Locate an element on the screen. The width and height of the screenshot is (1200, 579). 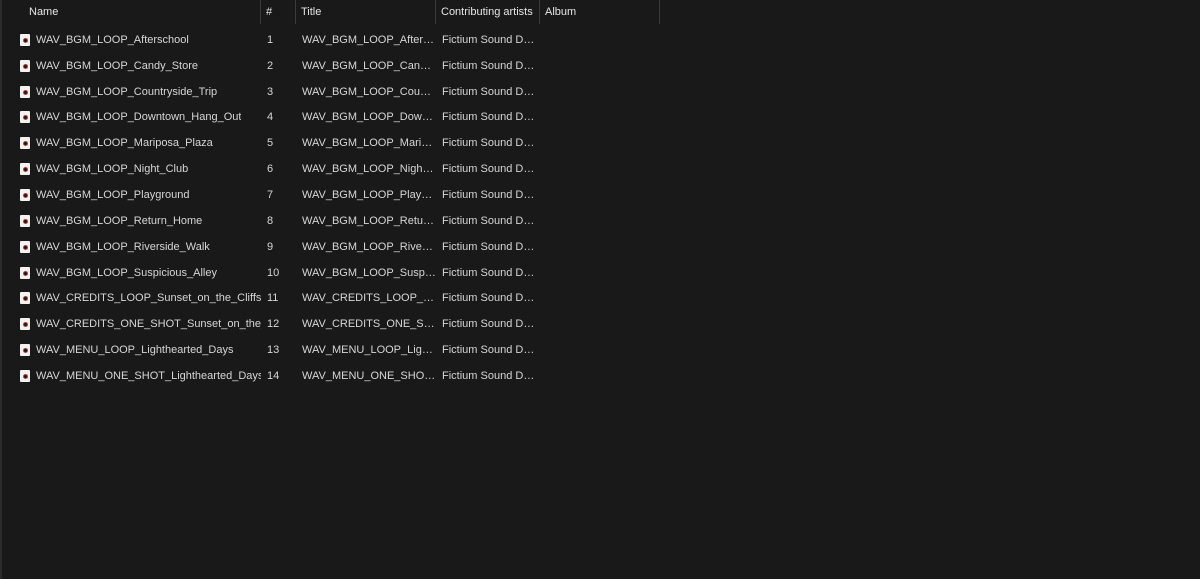
title-cell: WAV_BGM_LOOP_Suspicious_Alley is located at coordinates (366, 273).